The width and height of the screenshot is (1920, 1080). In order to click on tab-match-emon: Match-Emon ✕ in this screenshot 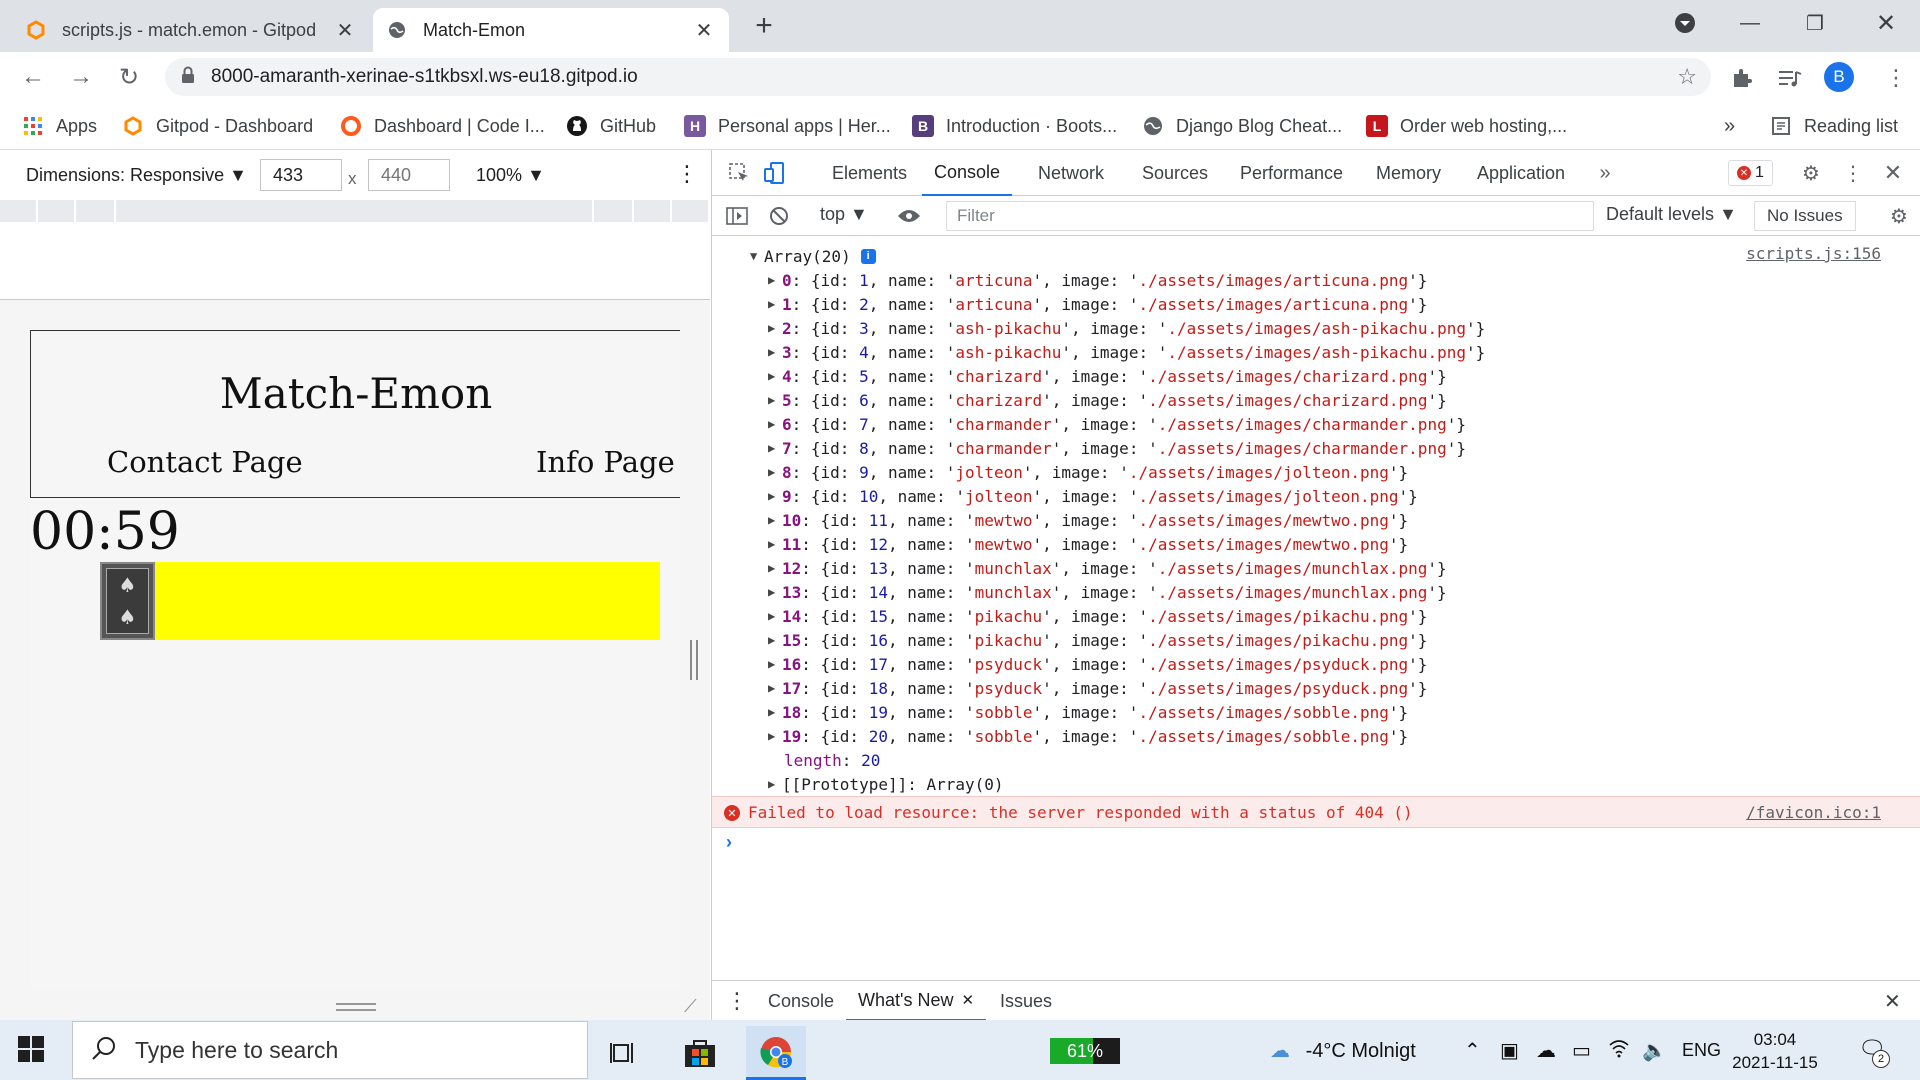, I will do `click(551, 30)`.